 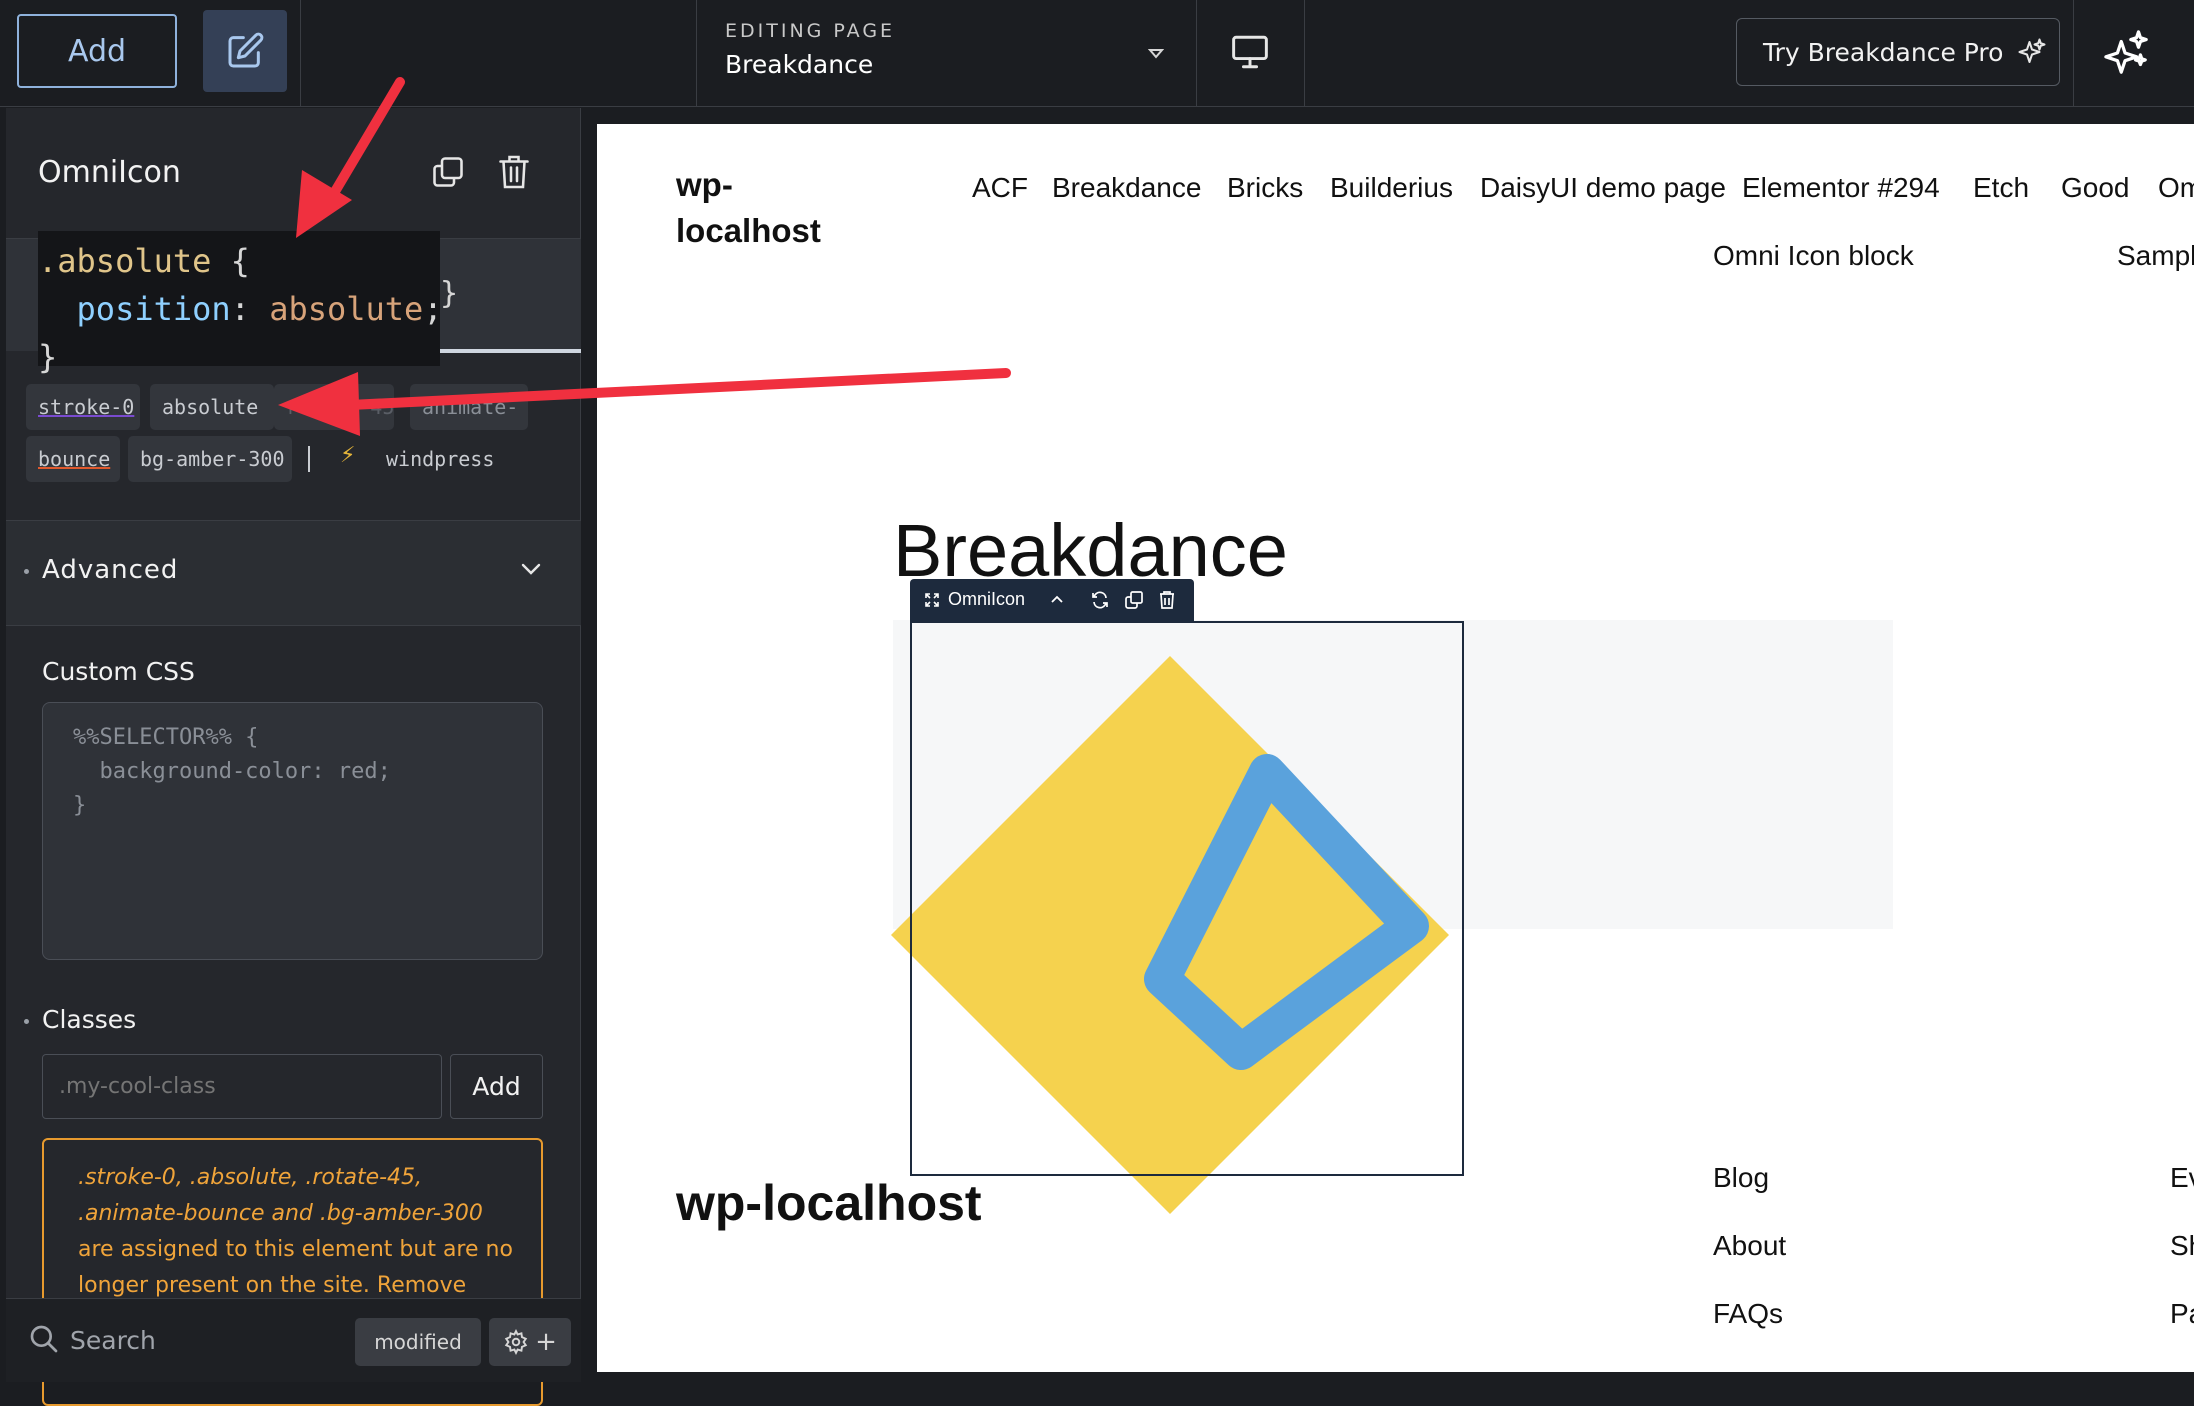 I want to click on footer-link: Blog, so click(x=1741, y=1178).